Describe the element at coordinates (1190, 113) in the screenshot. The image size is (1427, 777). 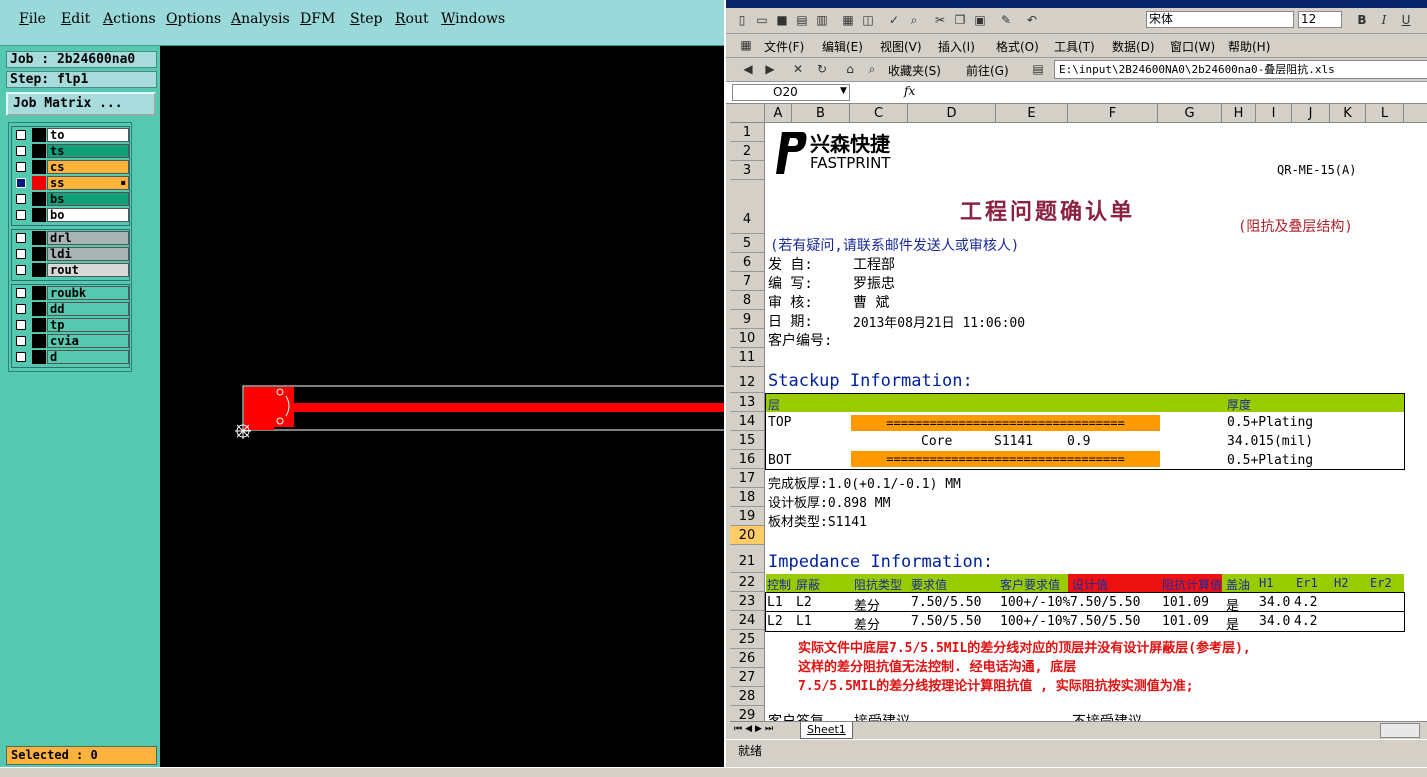
I see `col-header: G` at that location.